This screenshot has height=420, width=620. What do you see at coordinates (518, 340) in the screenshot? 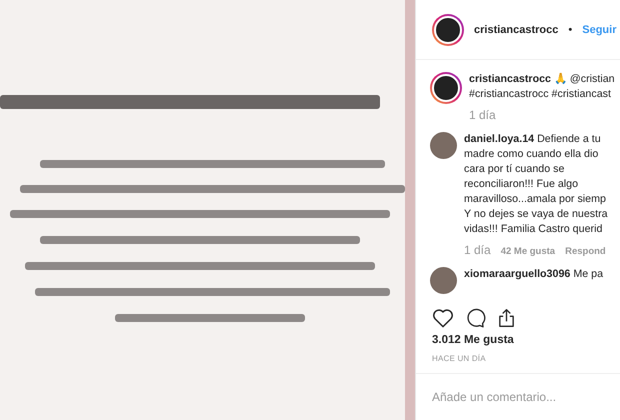
I see `like-count: 3.012 Me gusta` at bounding box center [518, 340].